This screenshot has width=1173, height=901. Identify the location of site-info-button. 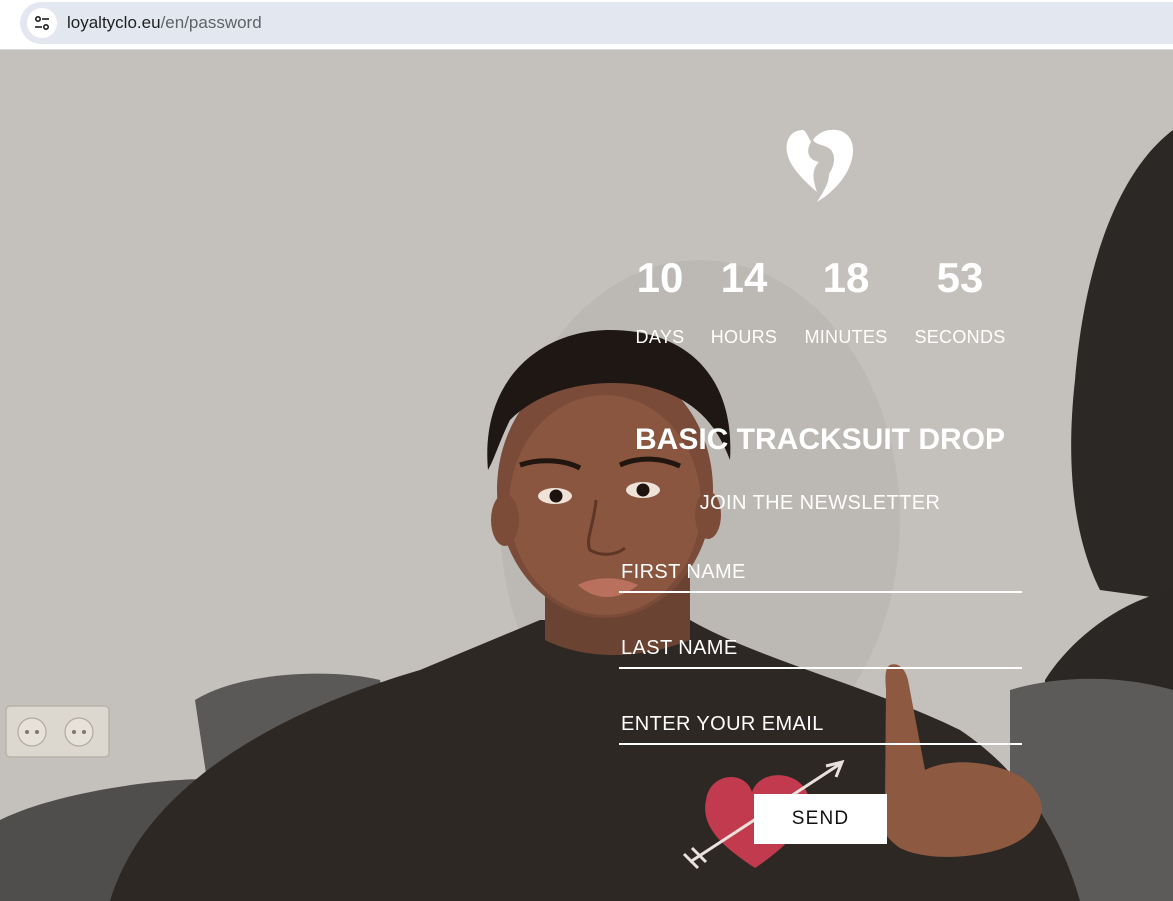
(42, 23).